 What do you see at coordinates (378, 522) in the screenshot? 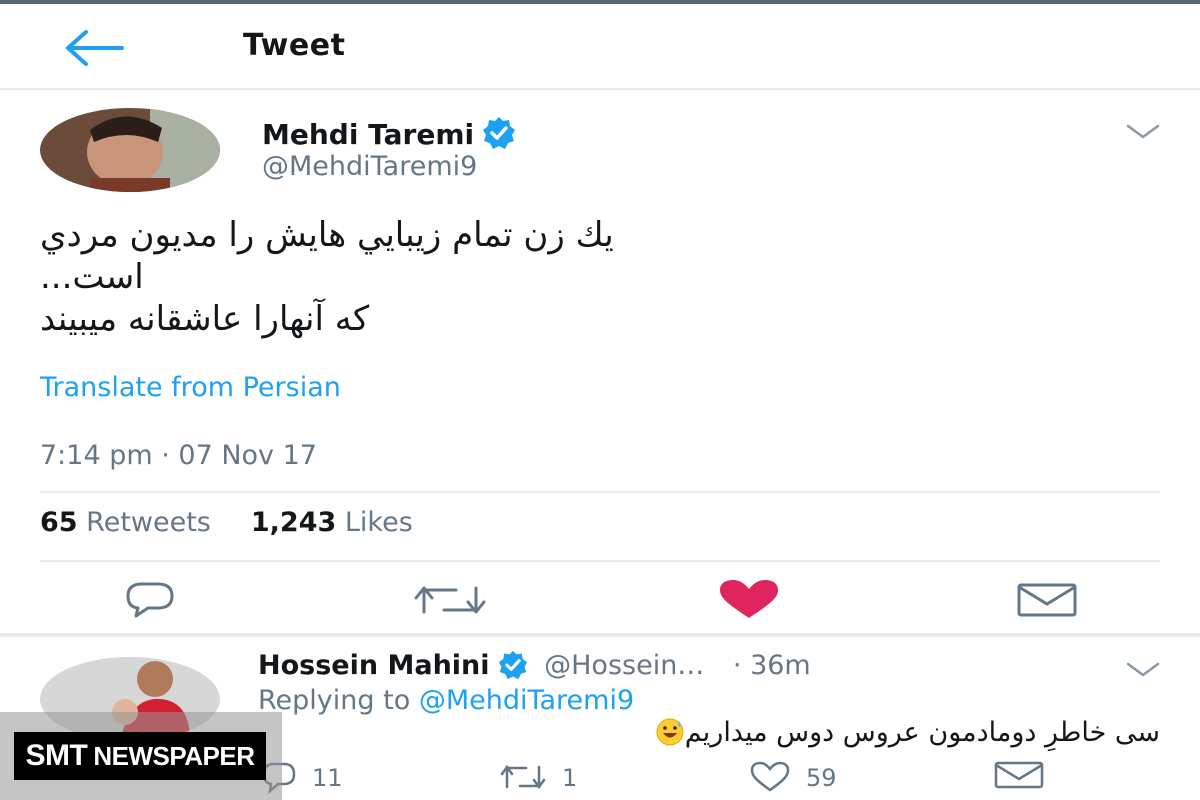
I see `likes-label: Likes` at bounding box center [378, 522].